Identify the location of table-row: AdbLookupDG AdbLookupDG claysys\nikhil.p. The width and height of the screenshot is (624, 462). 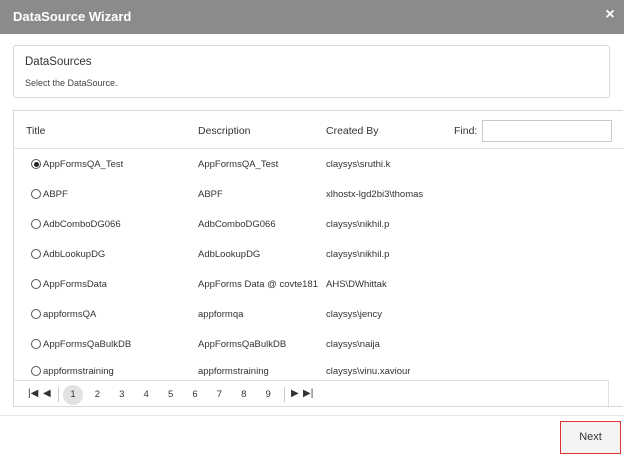
(319, 264).